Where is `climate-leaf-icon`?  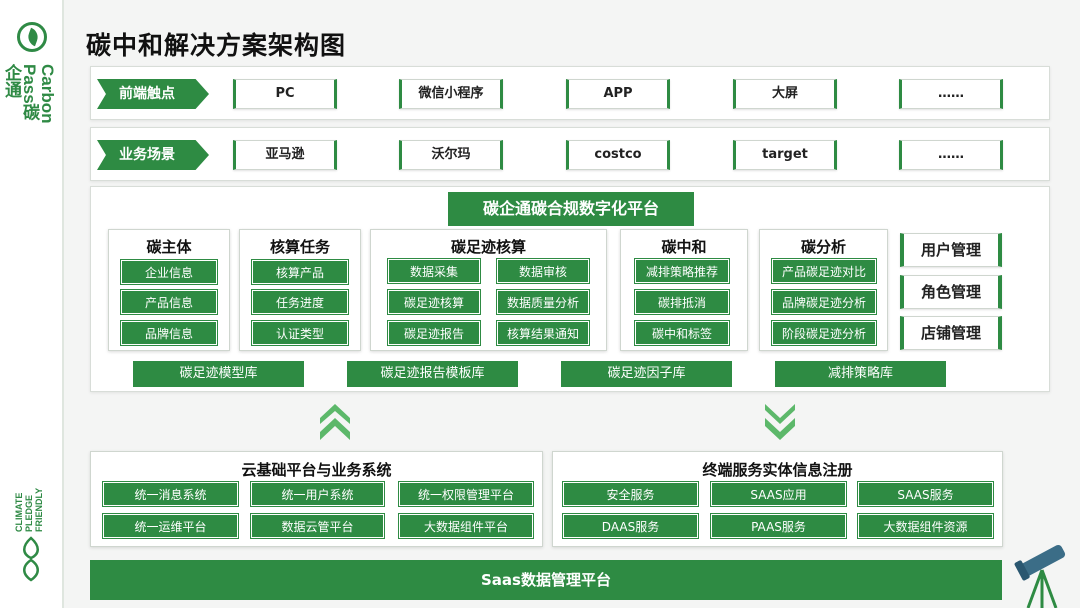 climate-leaf-icon is located at coordinates (31, 559).